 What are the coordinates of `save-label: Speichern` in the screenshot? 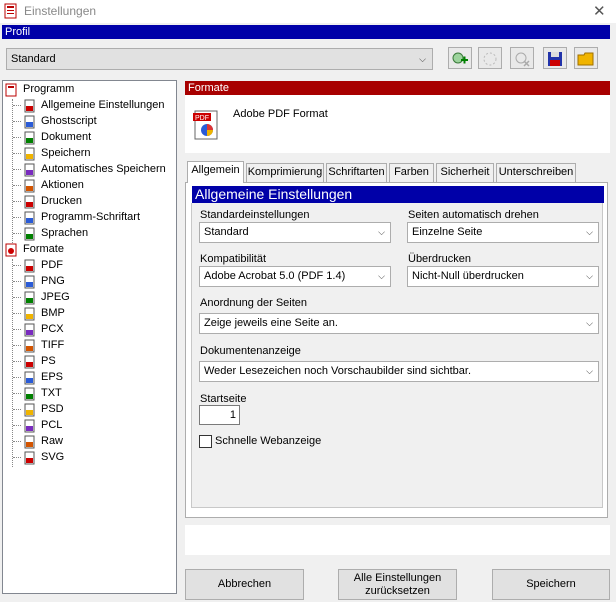 It's located at (551, 584).